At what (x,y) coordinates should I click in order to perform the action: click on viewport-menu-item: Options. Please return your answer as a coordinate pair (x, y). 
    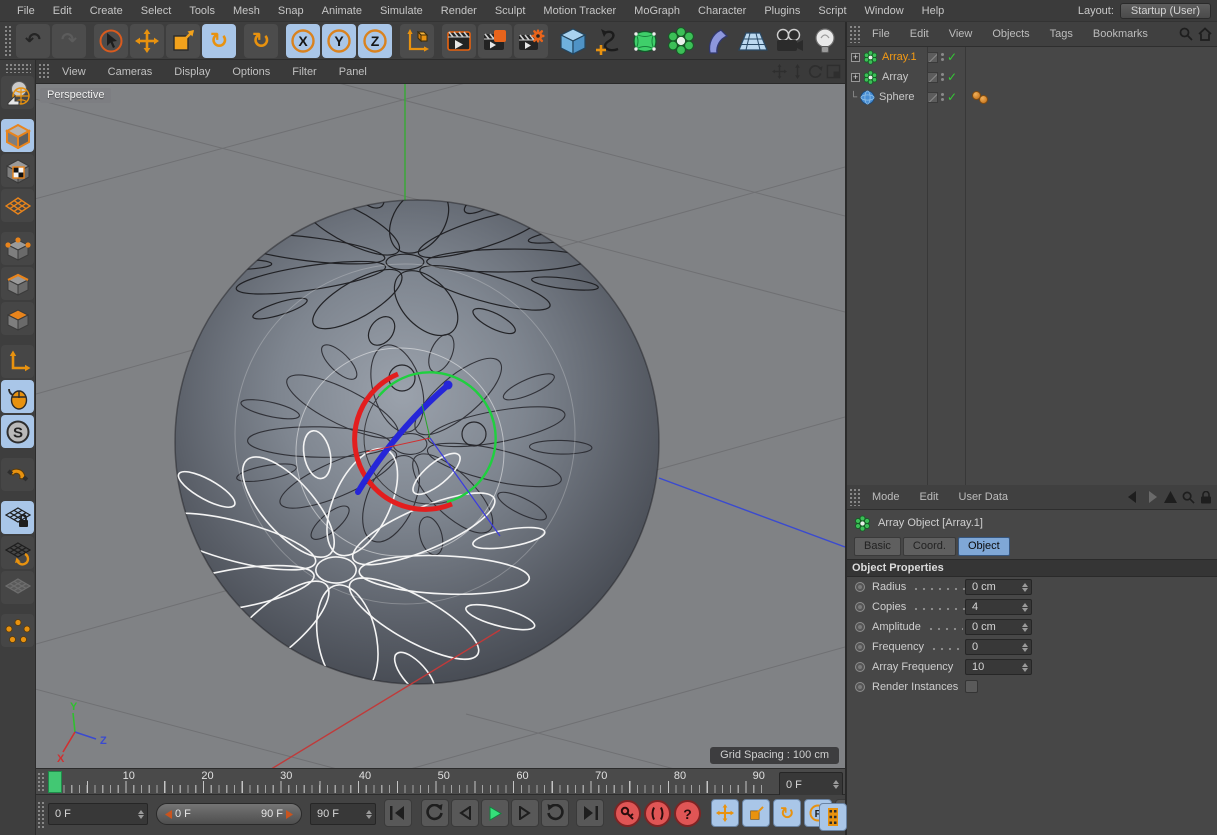
    Looking at the image, I should click on (251, 72).